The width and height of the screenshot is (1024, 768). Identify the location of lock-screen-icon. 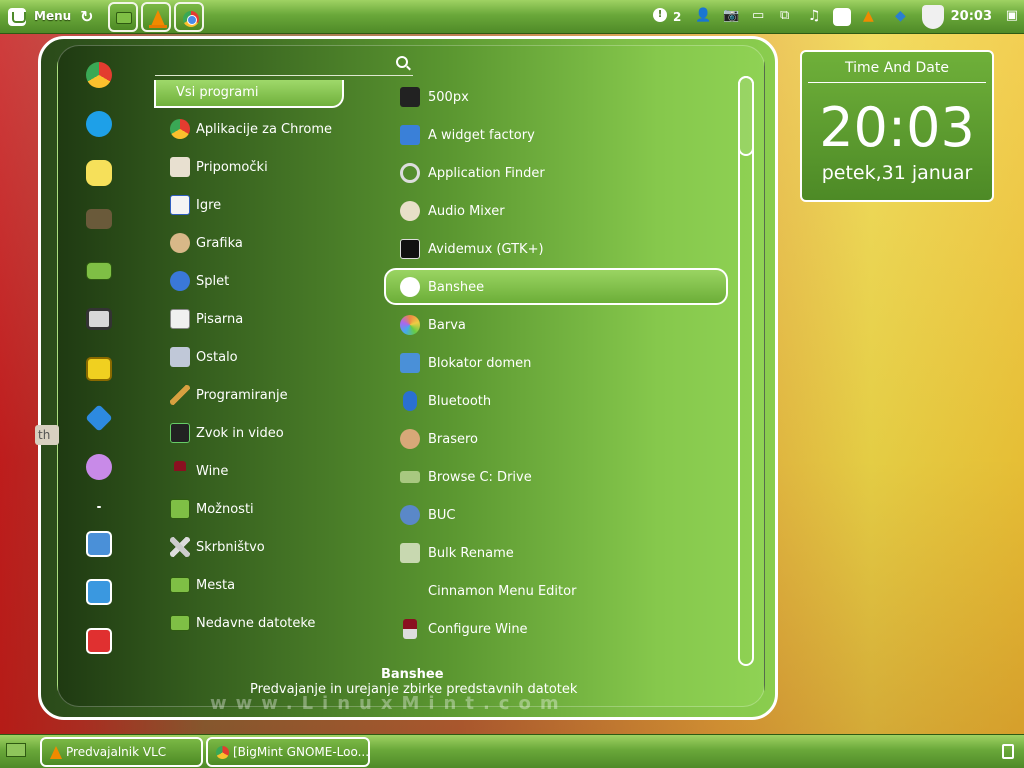
(99, 544).